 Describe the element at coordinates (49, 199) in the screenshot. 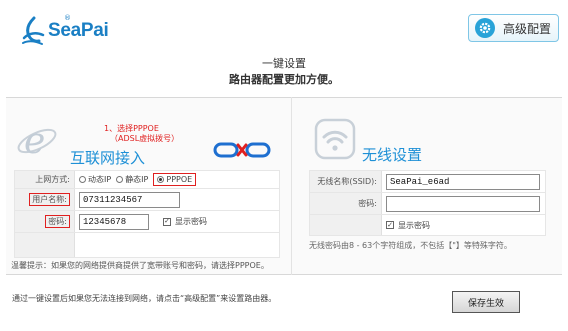

I see `username-label: 用户名称:` at that location.